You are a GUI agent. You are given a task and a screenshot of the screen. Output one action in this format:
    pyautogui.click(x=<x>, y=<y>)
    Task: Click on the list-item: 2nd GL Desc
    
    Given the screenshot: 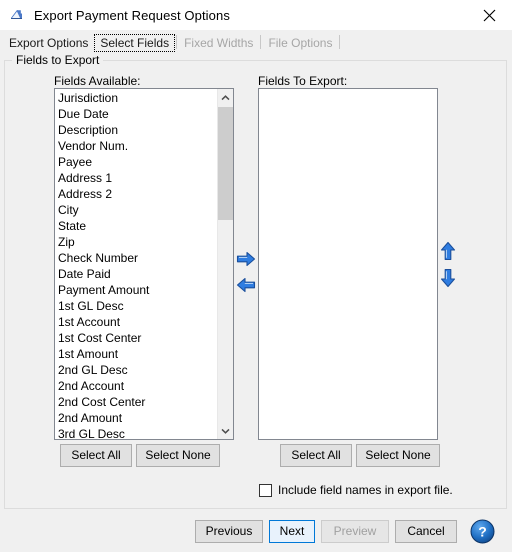 What is the action you would take?
    pyautogui.click(x=136, y=370)
    